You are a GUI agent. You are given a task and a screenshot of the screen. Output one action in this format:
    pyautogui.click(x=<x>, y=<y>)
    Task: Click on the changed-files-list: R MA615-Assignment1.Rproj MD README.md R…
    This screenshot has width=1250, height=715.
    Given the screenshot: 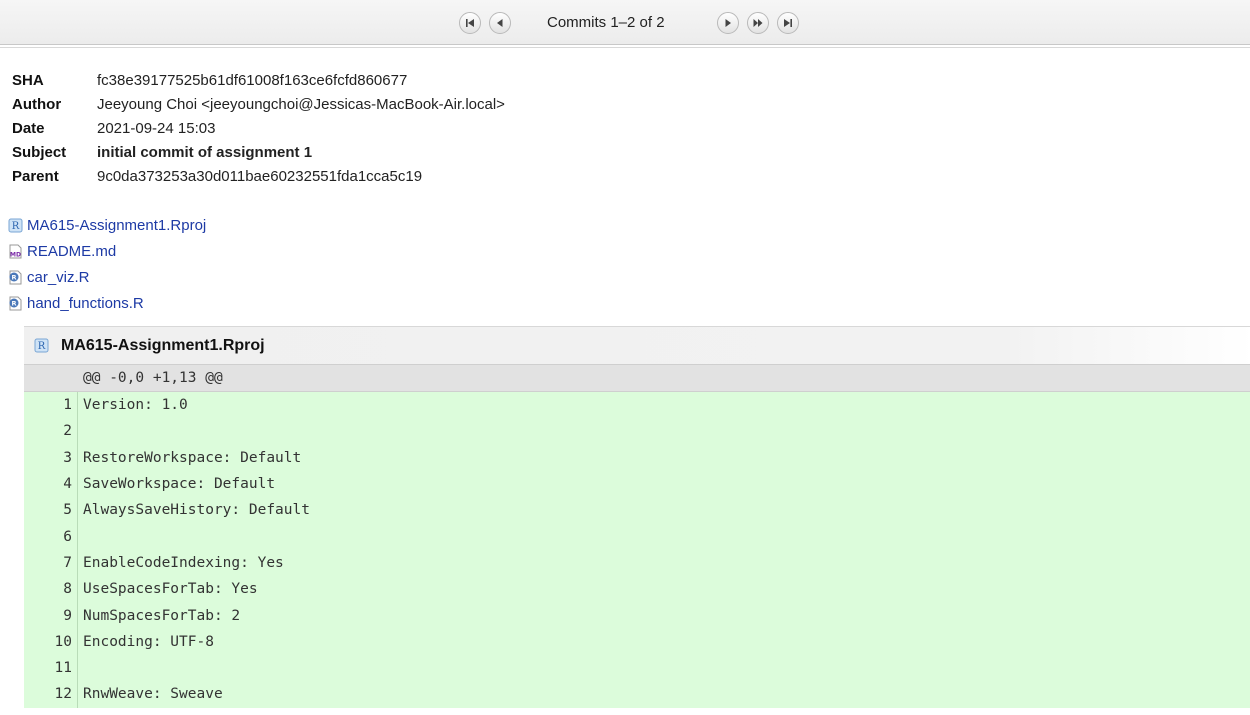 What is the action you would take?
    pyautogui.click(x=107, y=264)
    